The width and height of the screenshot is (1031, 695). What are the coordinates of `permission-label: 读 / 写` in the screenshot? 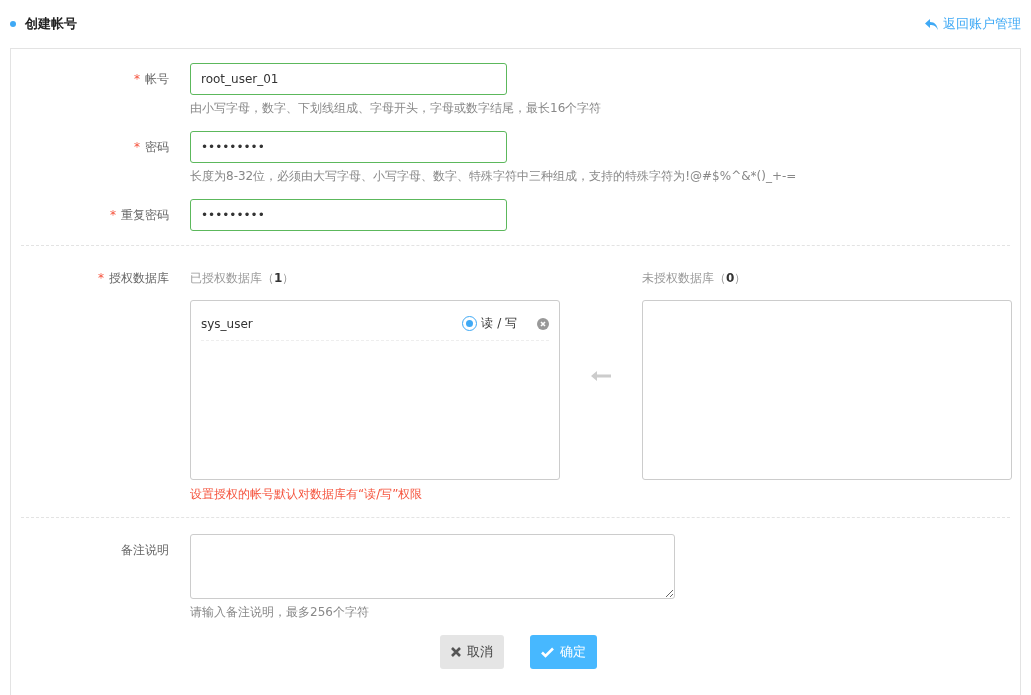 It's located at (499, 323).